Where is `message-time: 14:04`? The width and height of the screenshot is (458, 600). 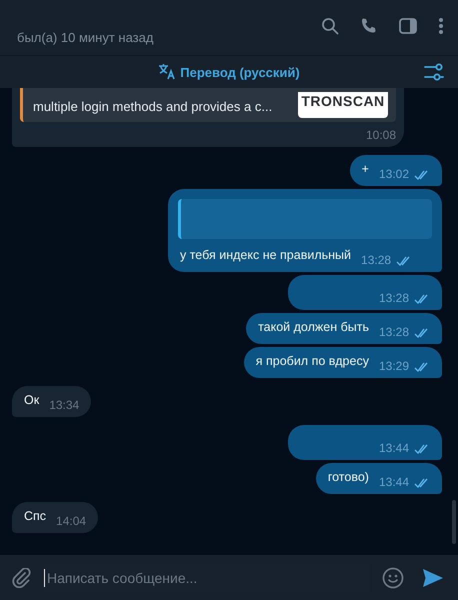 message-time: 14:04 is located at coordinates (71, 521).